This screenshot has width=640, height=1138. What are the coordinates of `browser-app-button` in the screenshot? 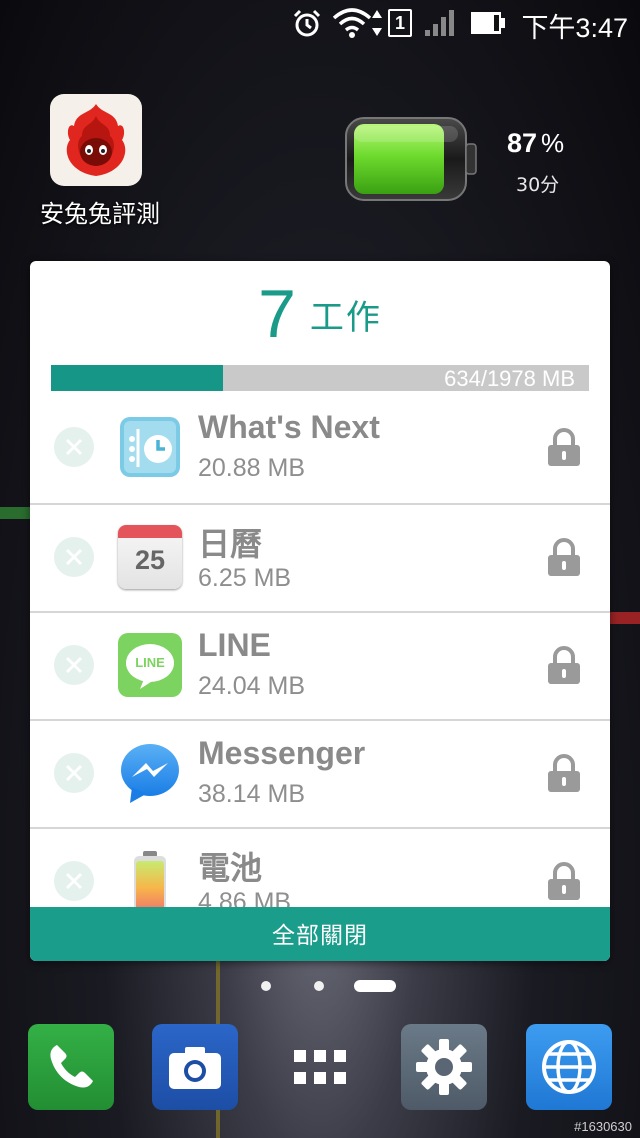 It's located at (569, 1067).